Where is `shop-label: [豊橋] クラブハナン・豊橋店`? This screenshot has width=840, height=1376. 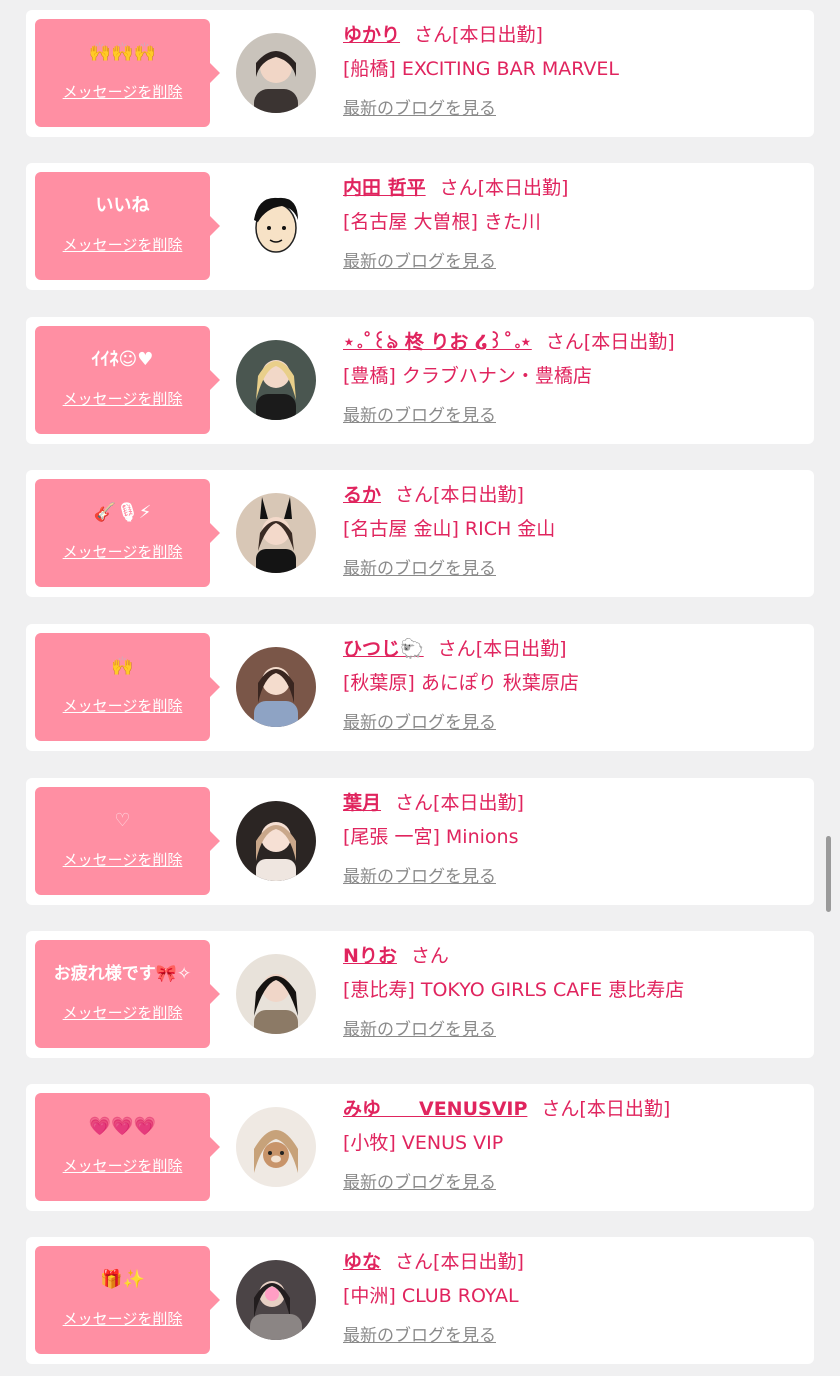 shop-label: [豊橋] クラブハナン・豊橋店 is located at coordinates (467, 376).